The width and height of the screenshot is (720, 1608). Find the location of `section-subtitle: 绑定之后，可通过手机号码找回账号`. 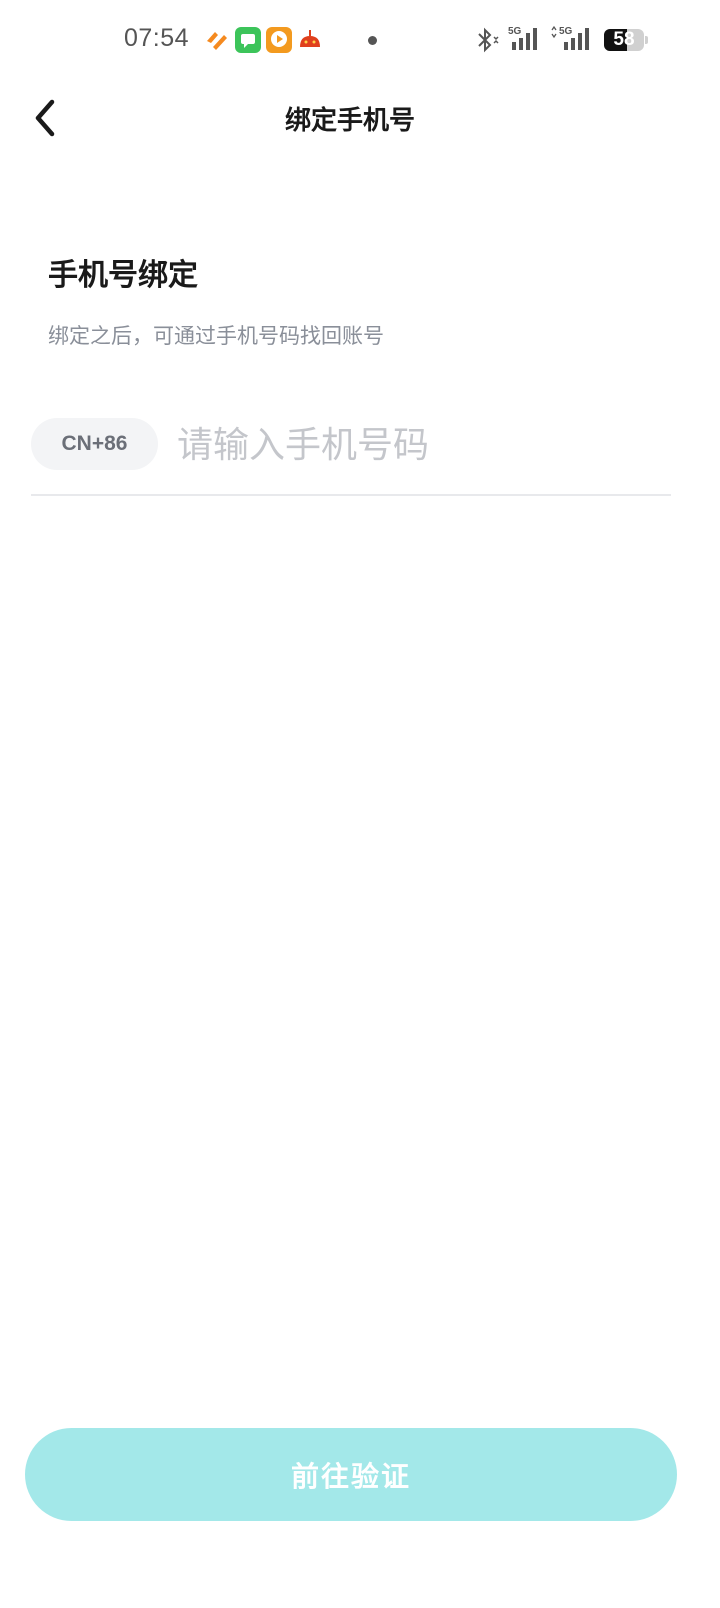

section-subtitle: 绑定之后，可通过手机号码找回账号 is located at coordinates (216, 336).